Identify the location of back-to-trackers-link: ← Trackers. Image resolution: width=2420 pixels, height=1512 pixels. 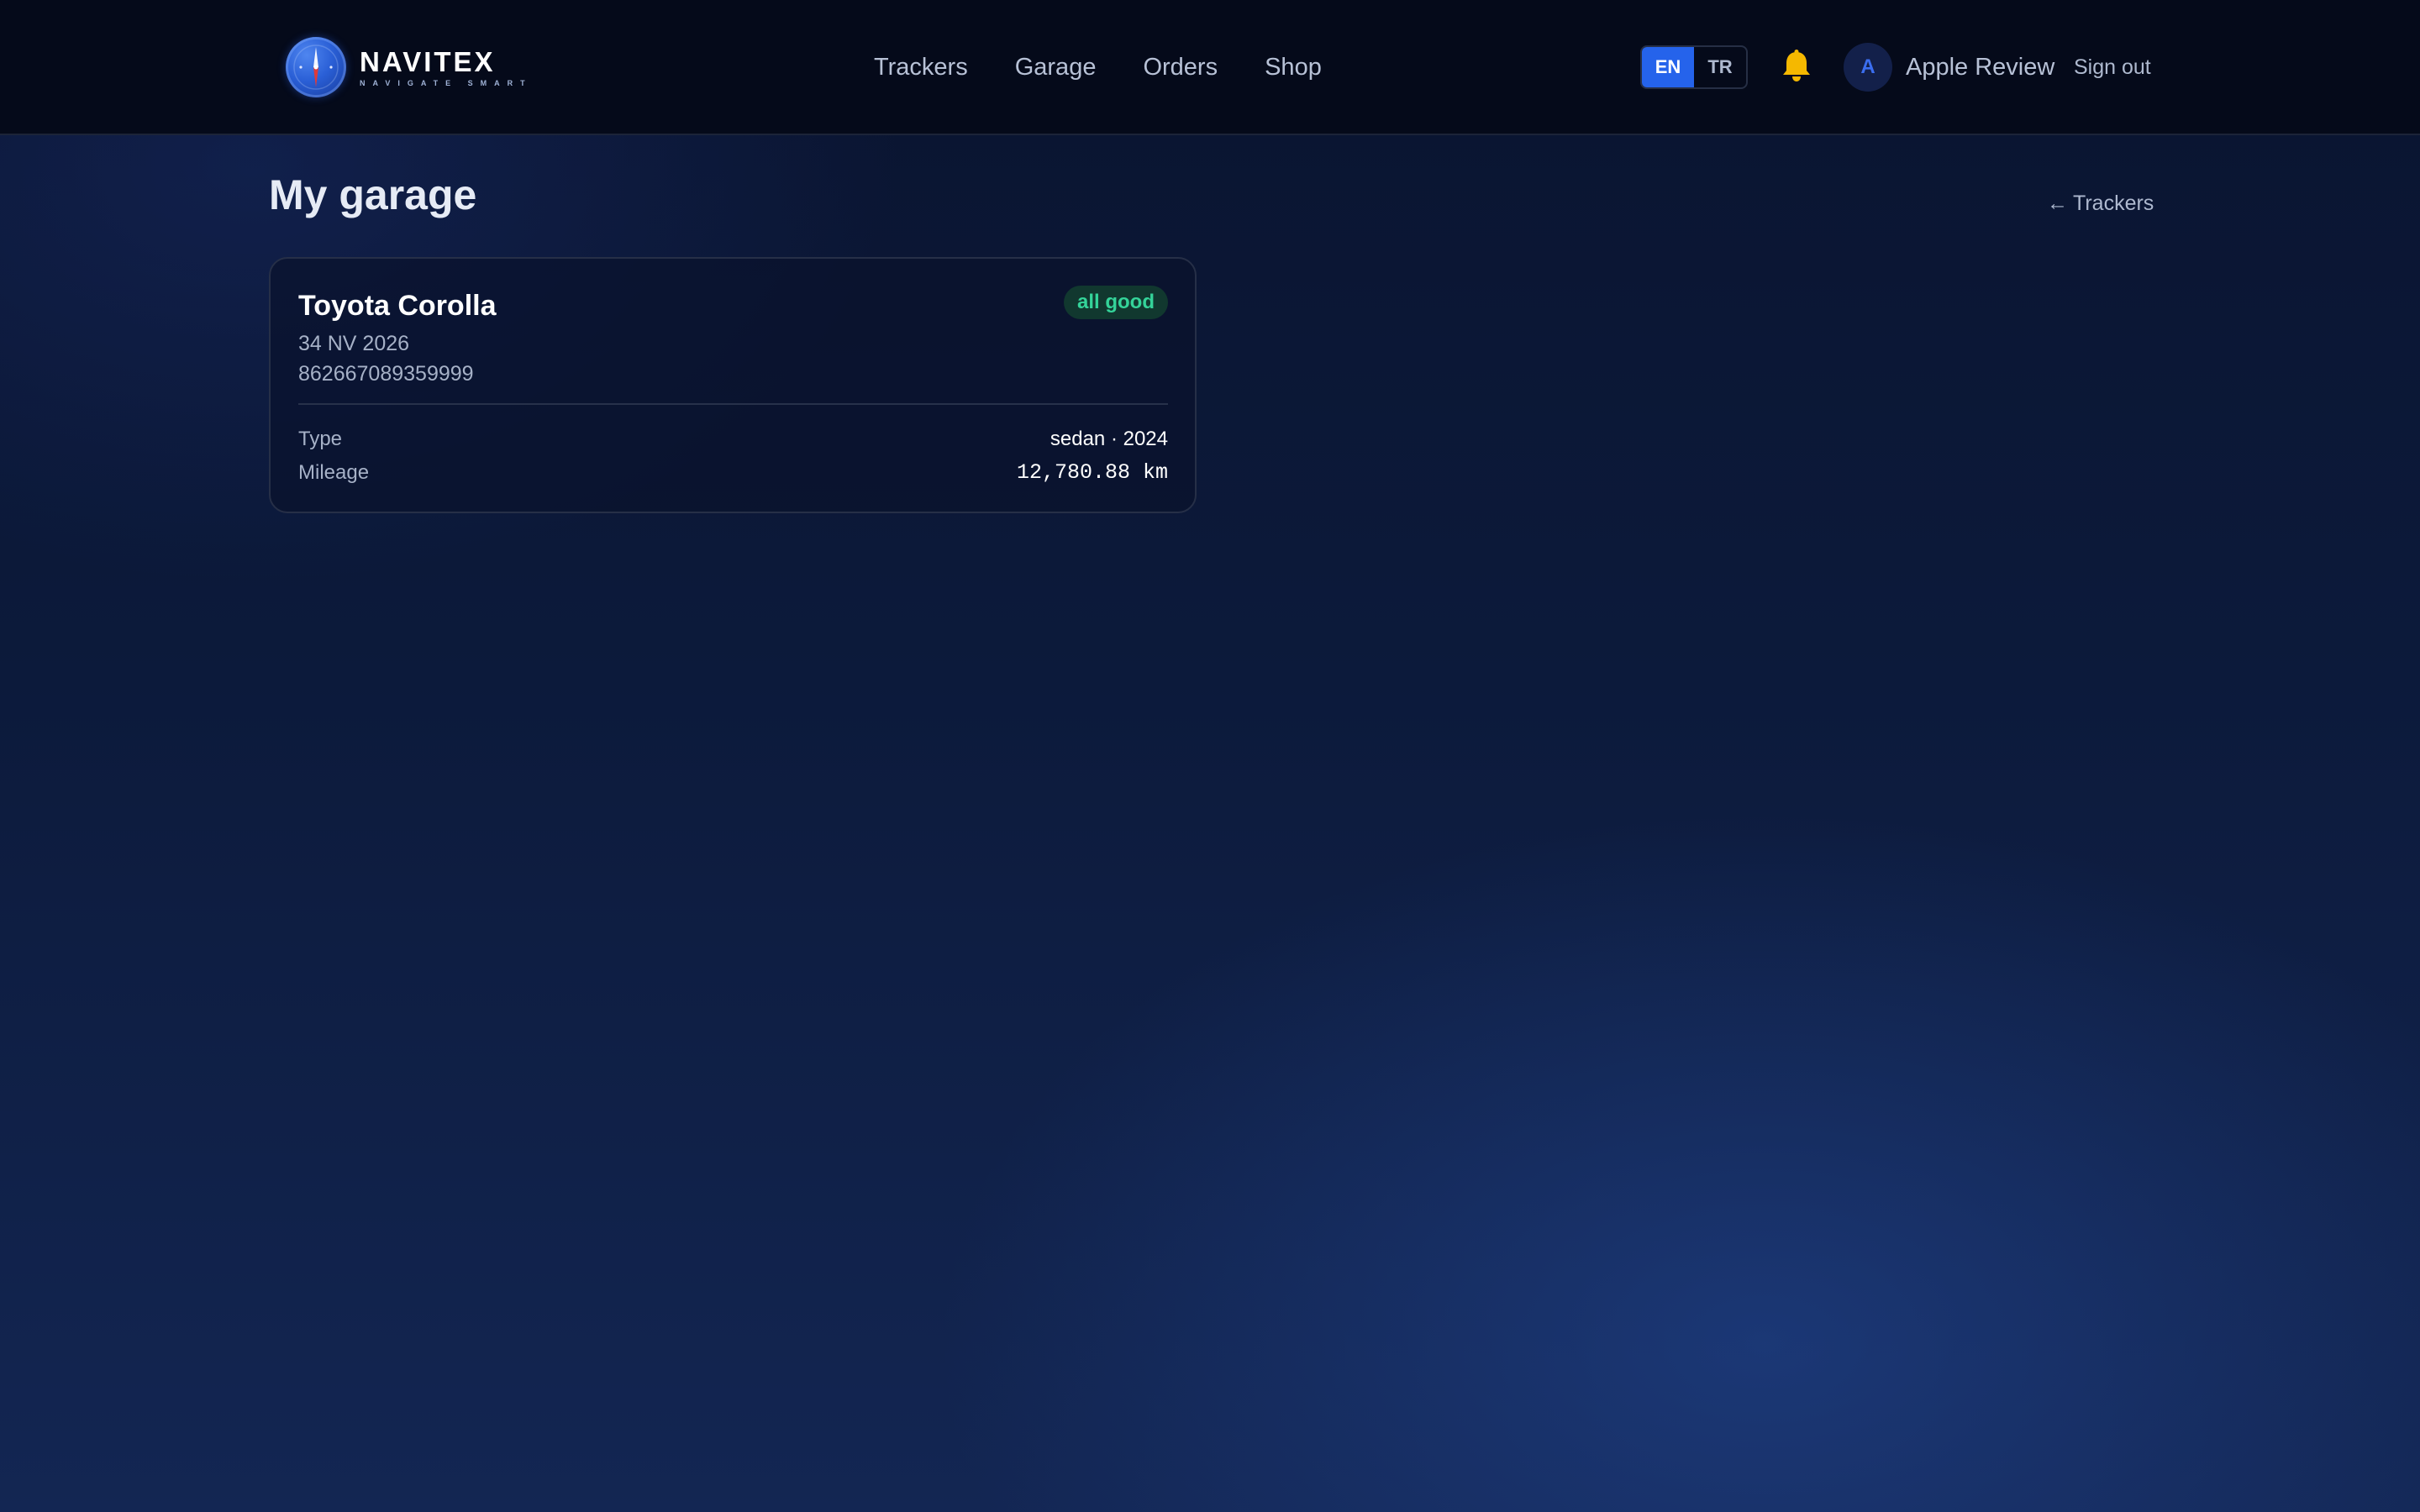
(2100, 203).